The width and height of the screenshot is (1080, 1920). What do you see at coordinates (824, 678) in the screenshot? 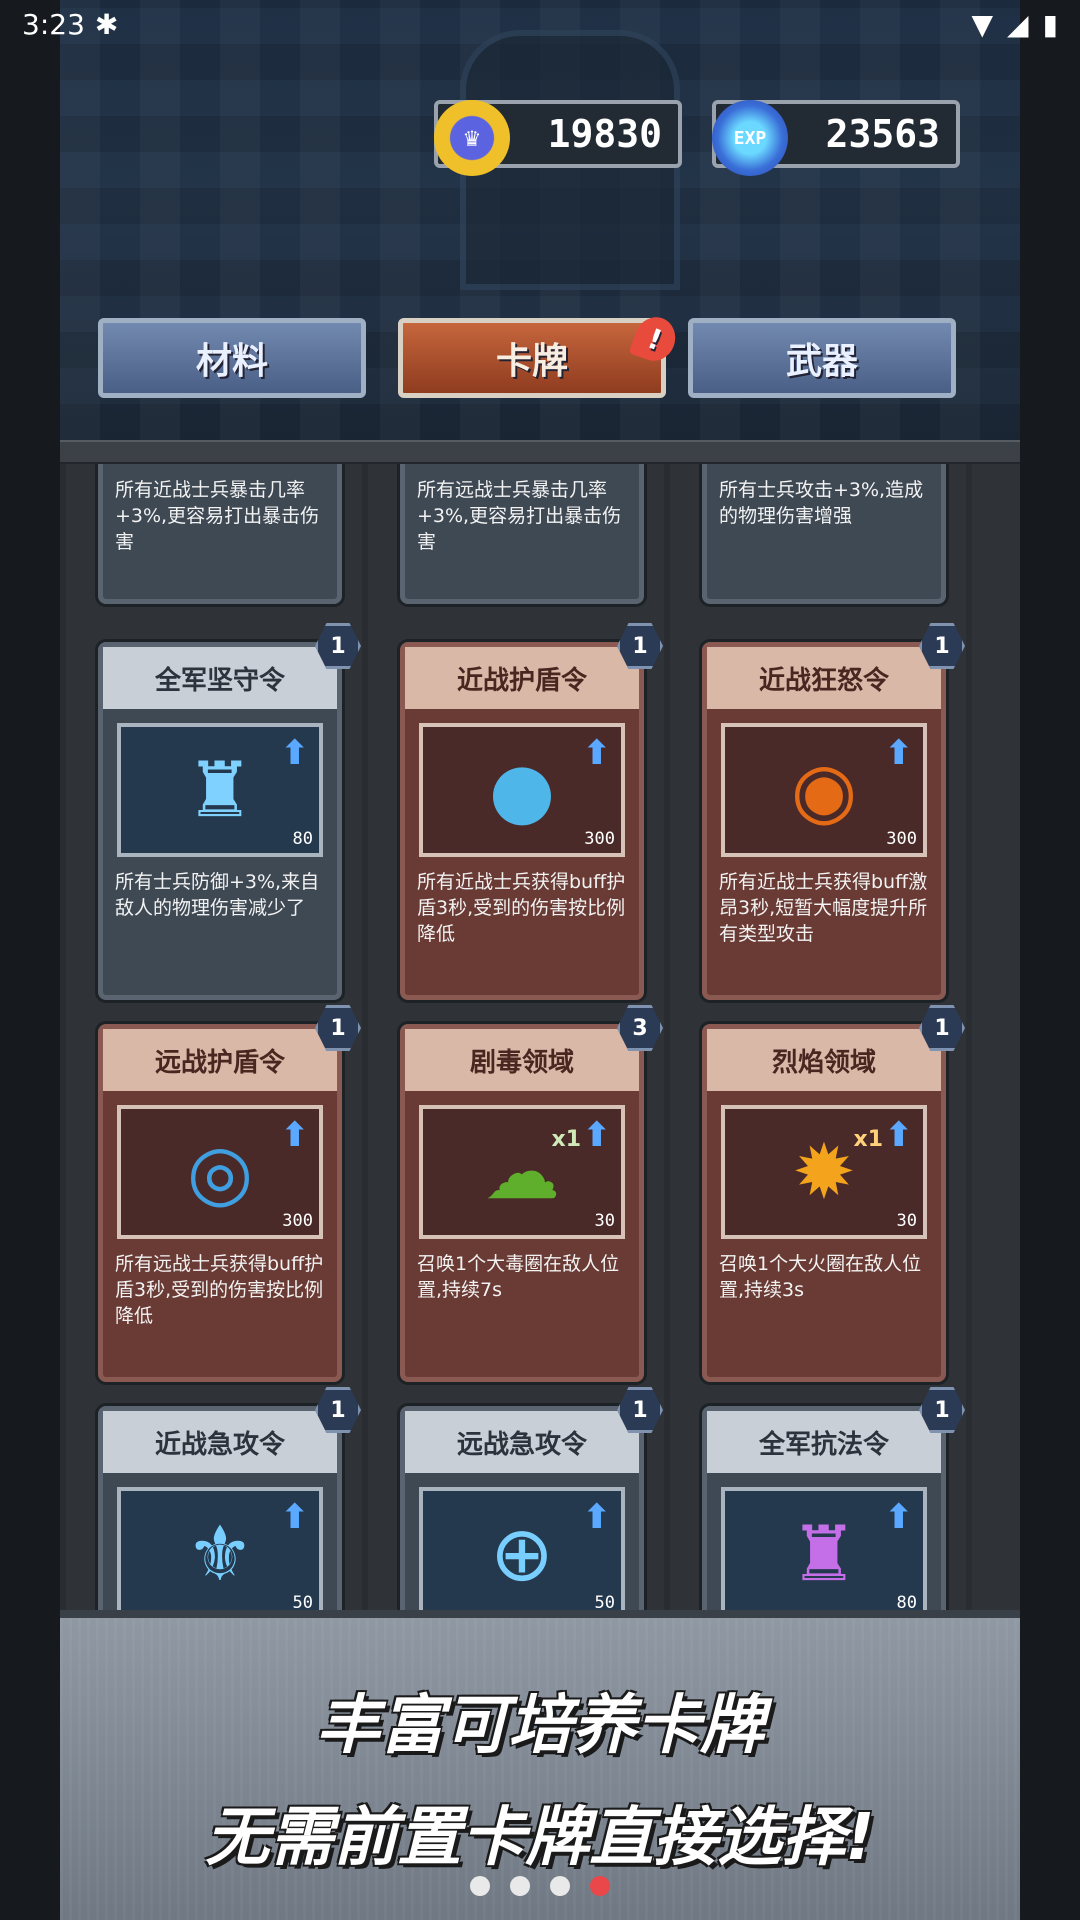
I see `card-title: 近战狂怒令` at bounding box center [824, 678].